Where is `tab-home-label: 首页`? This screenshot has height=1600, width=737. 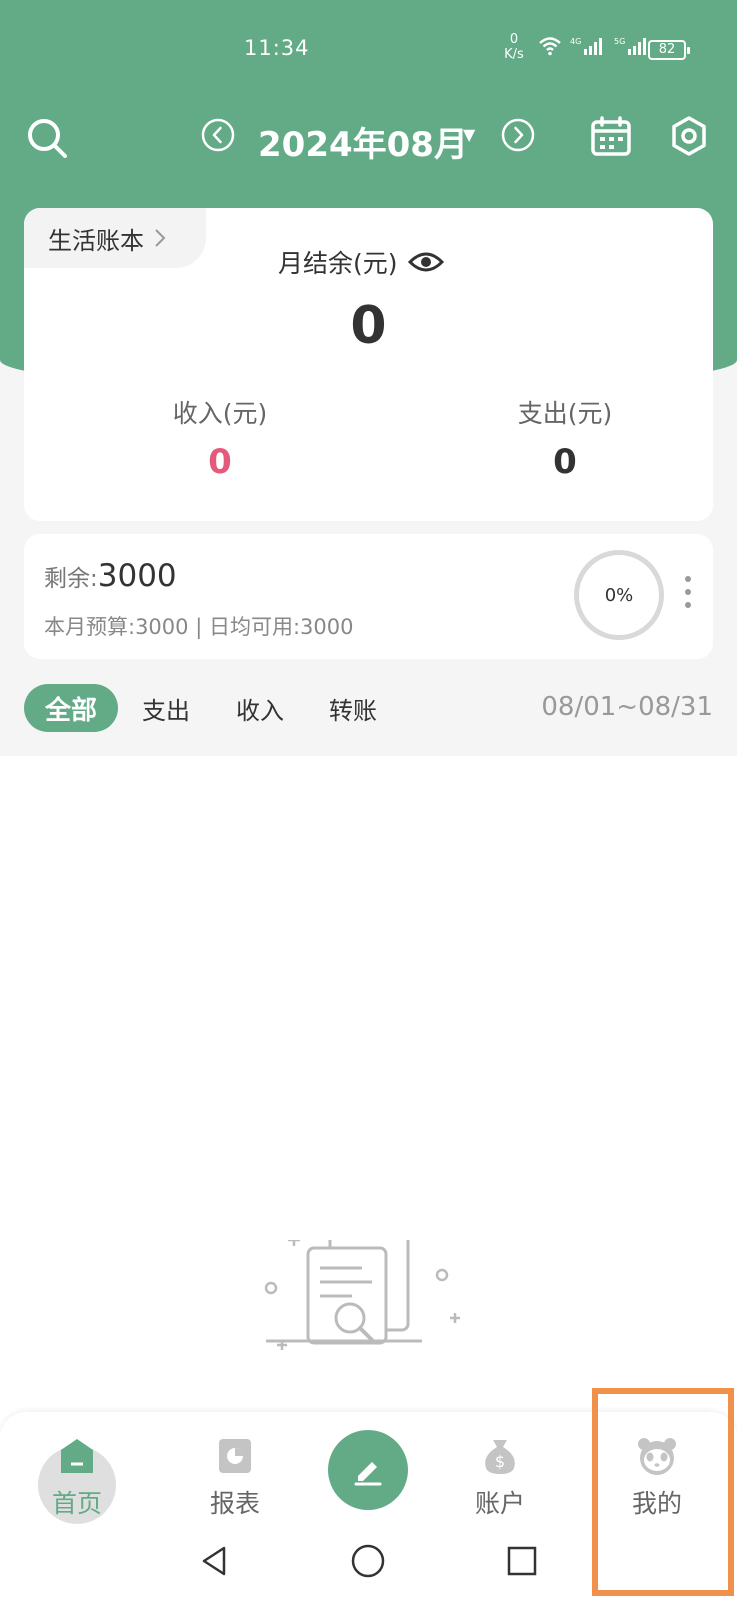 tab-home-label: 首页 is located at coordinates (76, 1503).